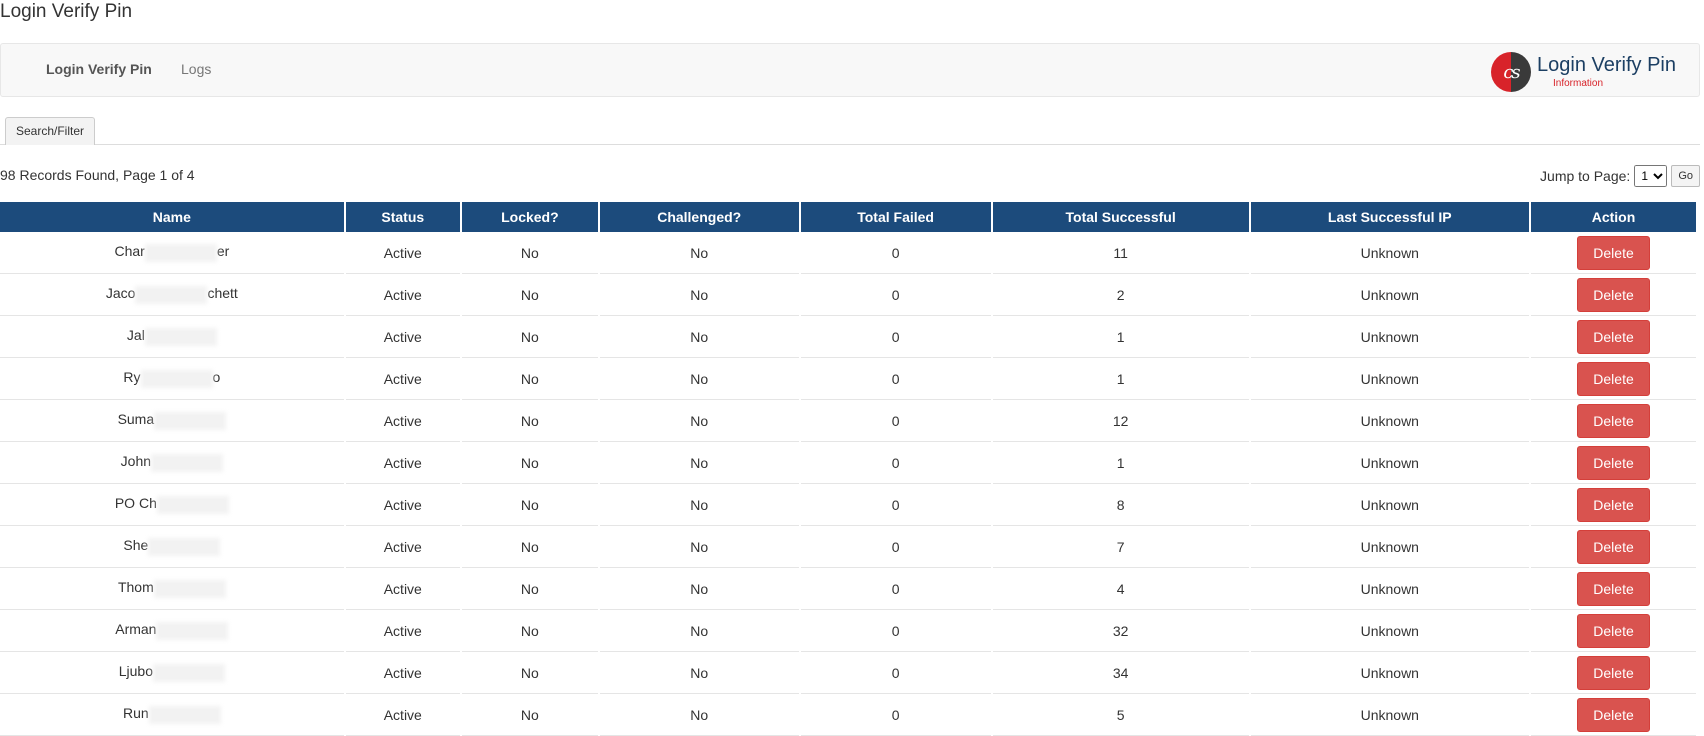  I want to click on column-header-name: Name, so click(172, 217).